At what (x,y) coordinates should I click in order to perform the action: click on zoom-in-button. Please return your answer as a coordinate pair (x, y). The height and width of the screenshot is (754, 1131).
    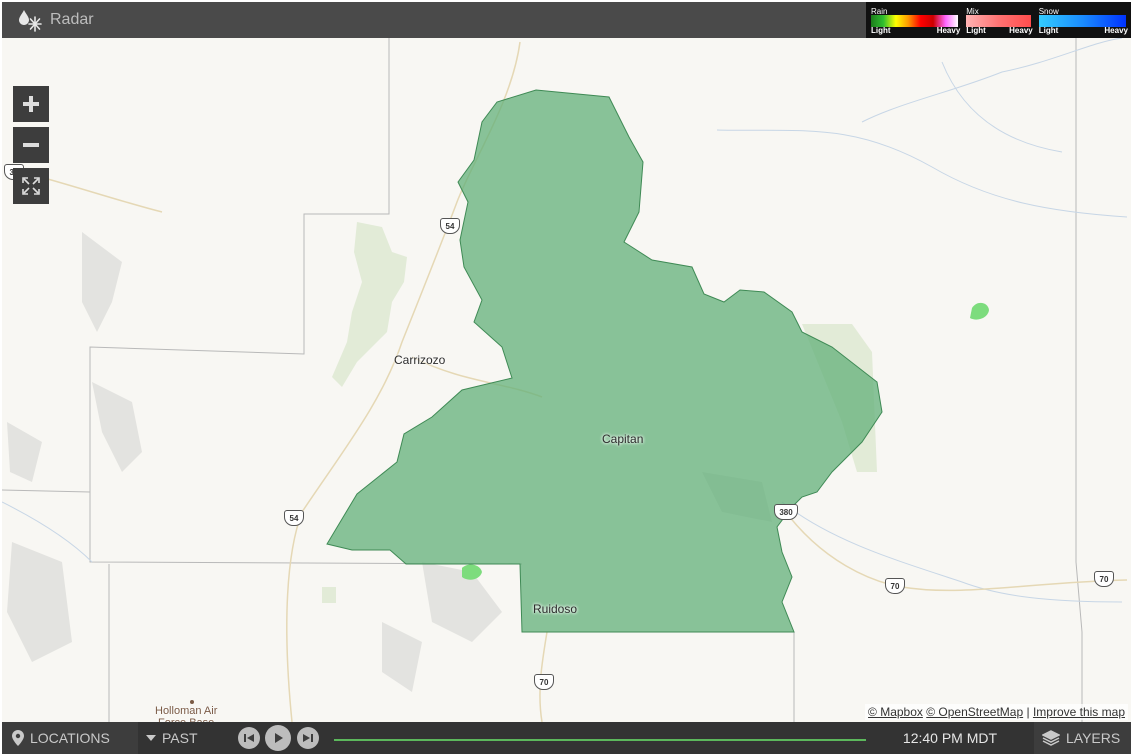
    Looking at the image, I should click on (31, 104).